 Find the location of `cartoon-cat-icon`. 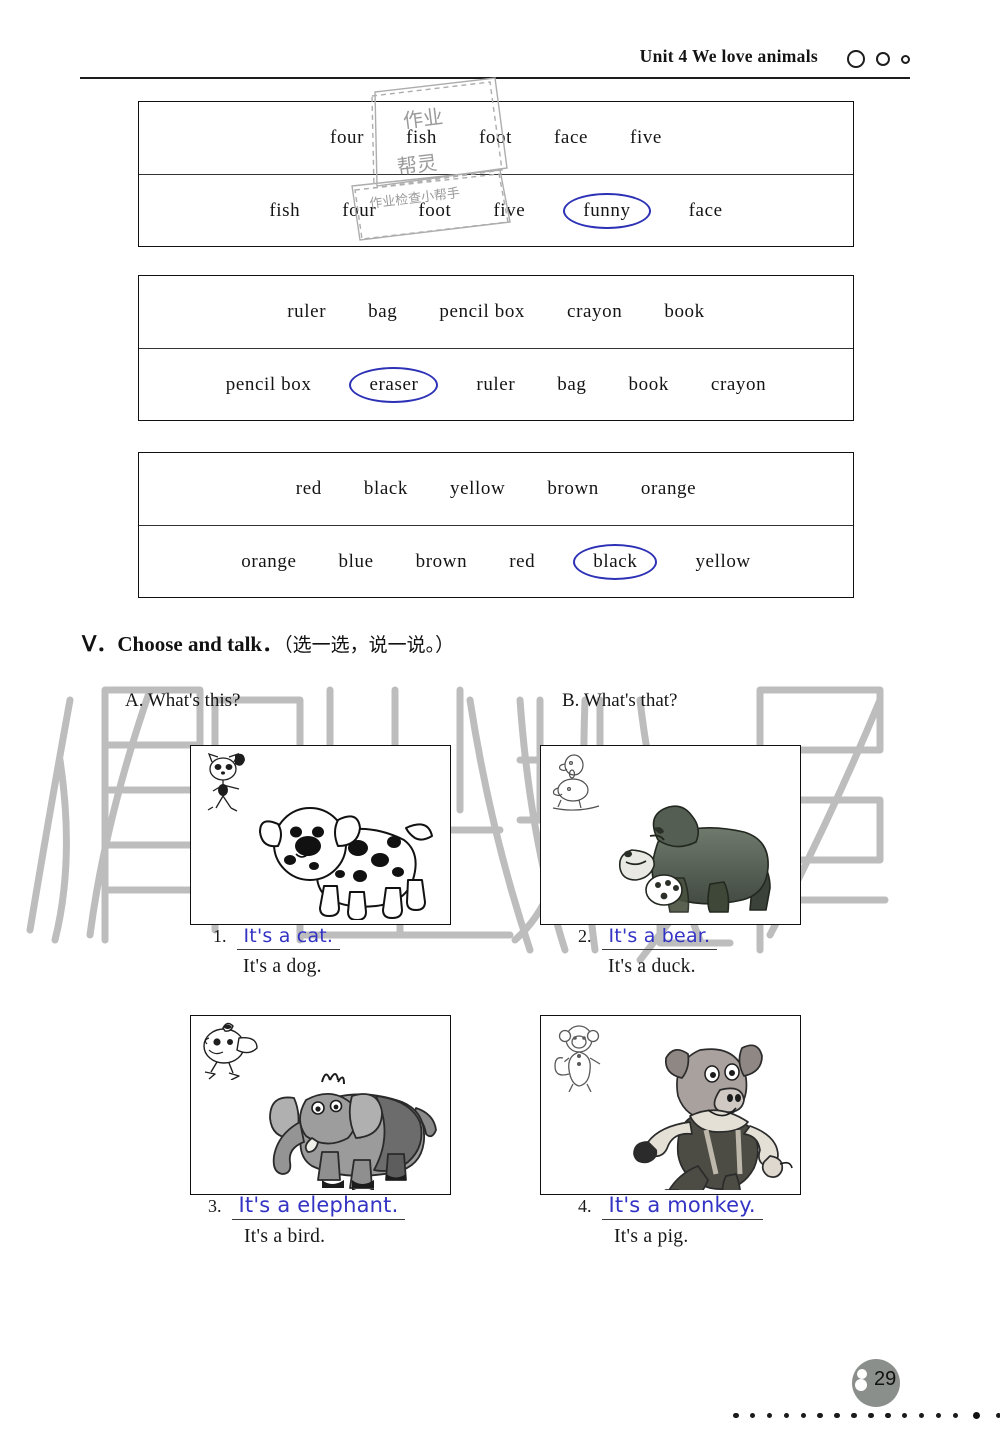

cartoon-cat-icon is located at coordinates (226, 782).